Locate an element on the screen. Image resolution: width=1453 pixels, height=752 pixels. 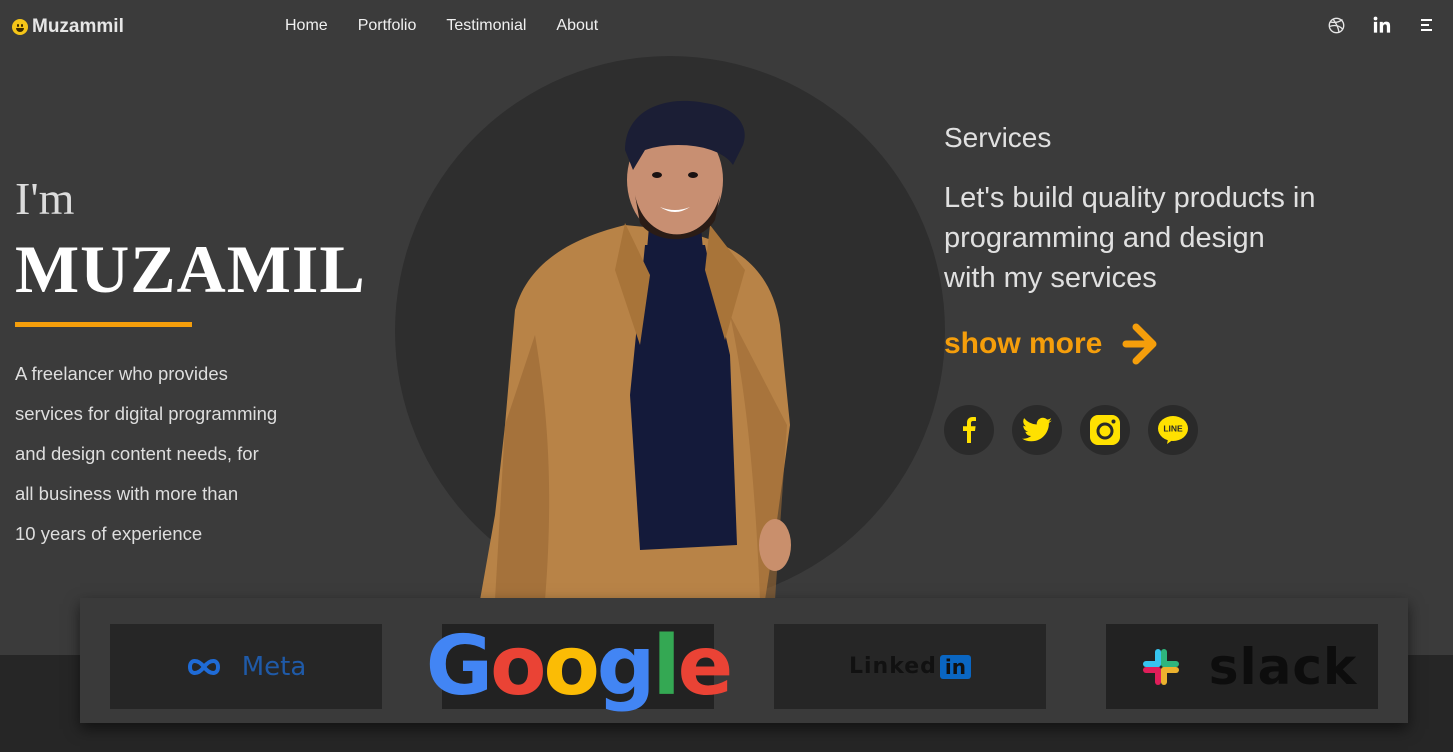
dribbble-icon is located at coordinates (1336, 25).